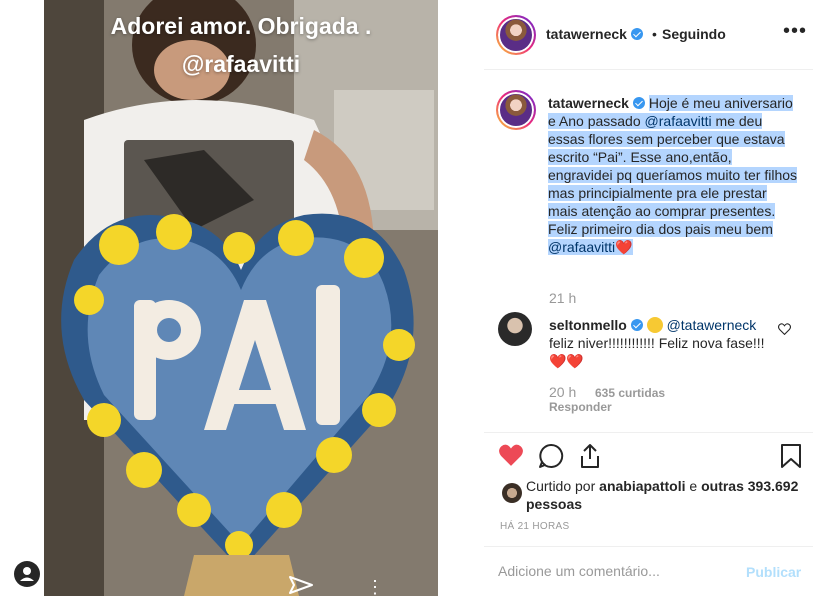  I want to click on author-username: tatawerneck, so click(594, 34).